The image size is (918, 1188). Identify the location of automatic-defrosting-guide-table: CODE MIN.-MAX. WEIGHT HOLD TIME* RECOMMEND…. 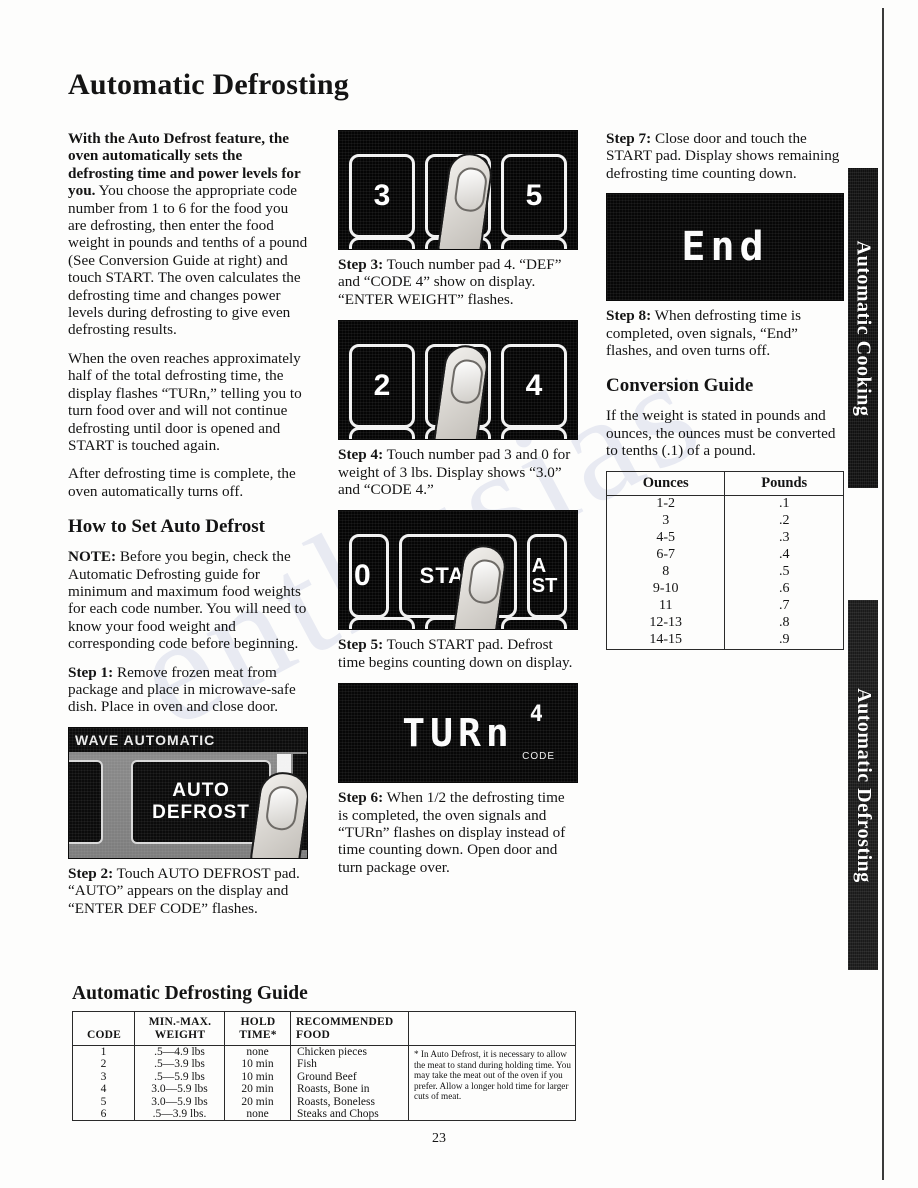
(324, 1066).